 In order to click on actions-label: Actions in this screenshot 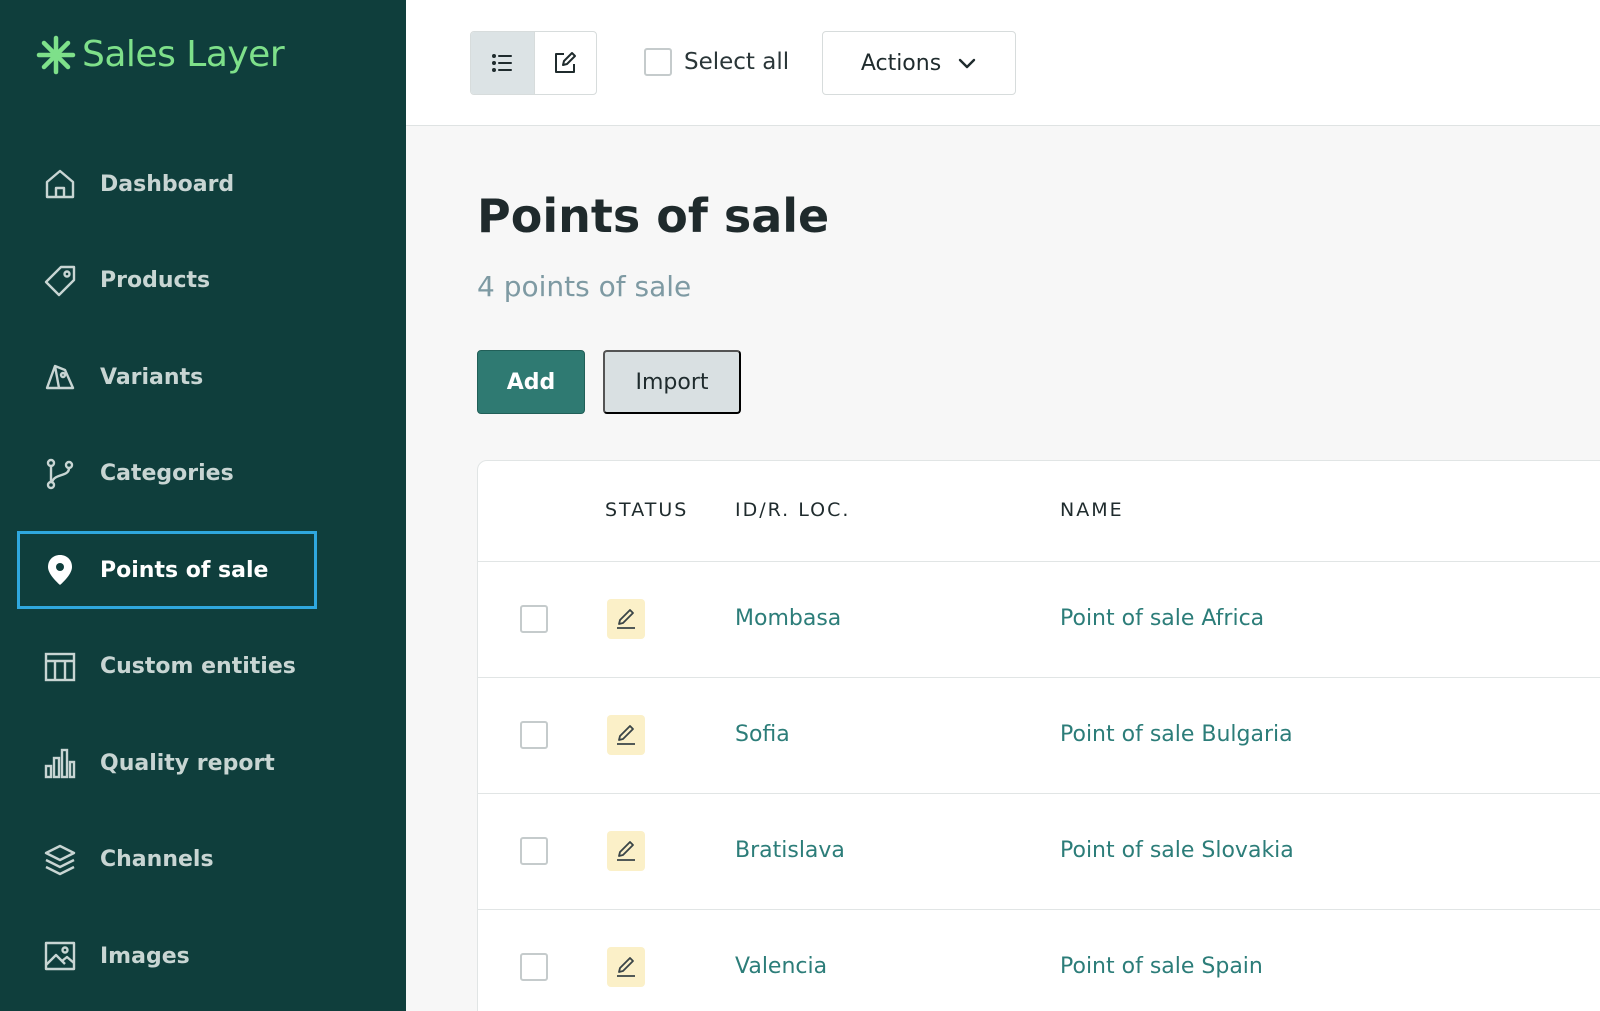, I will do `click(901, 63)`.